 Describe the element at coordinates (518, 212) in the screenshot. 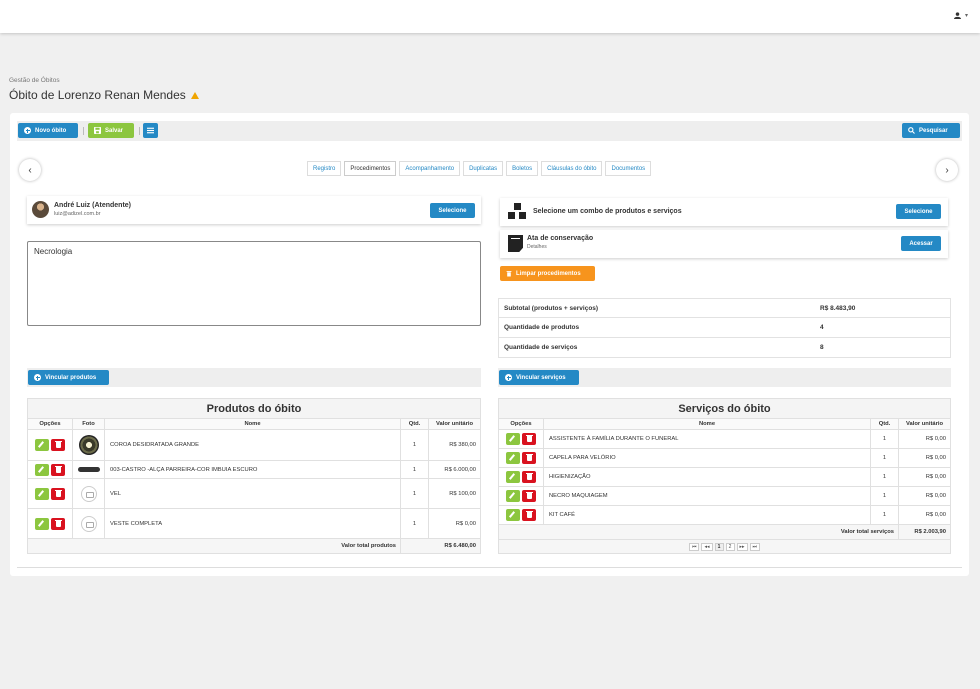

I see `cubes-icon` at that location.